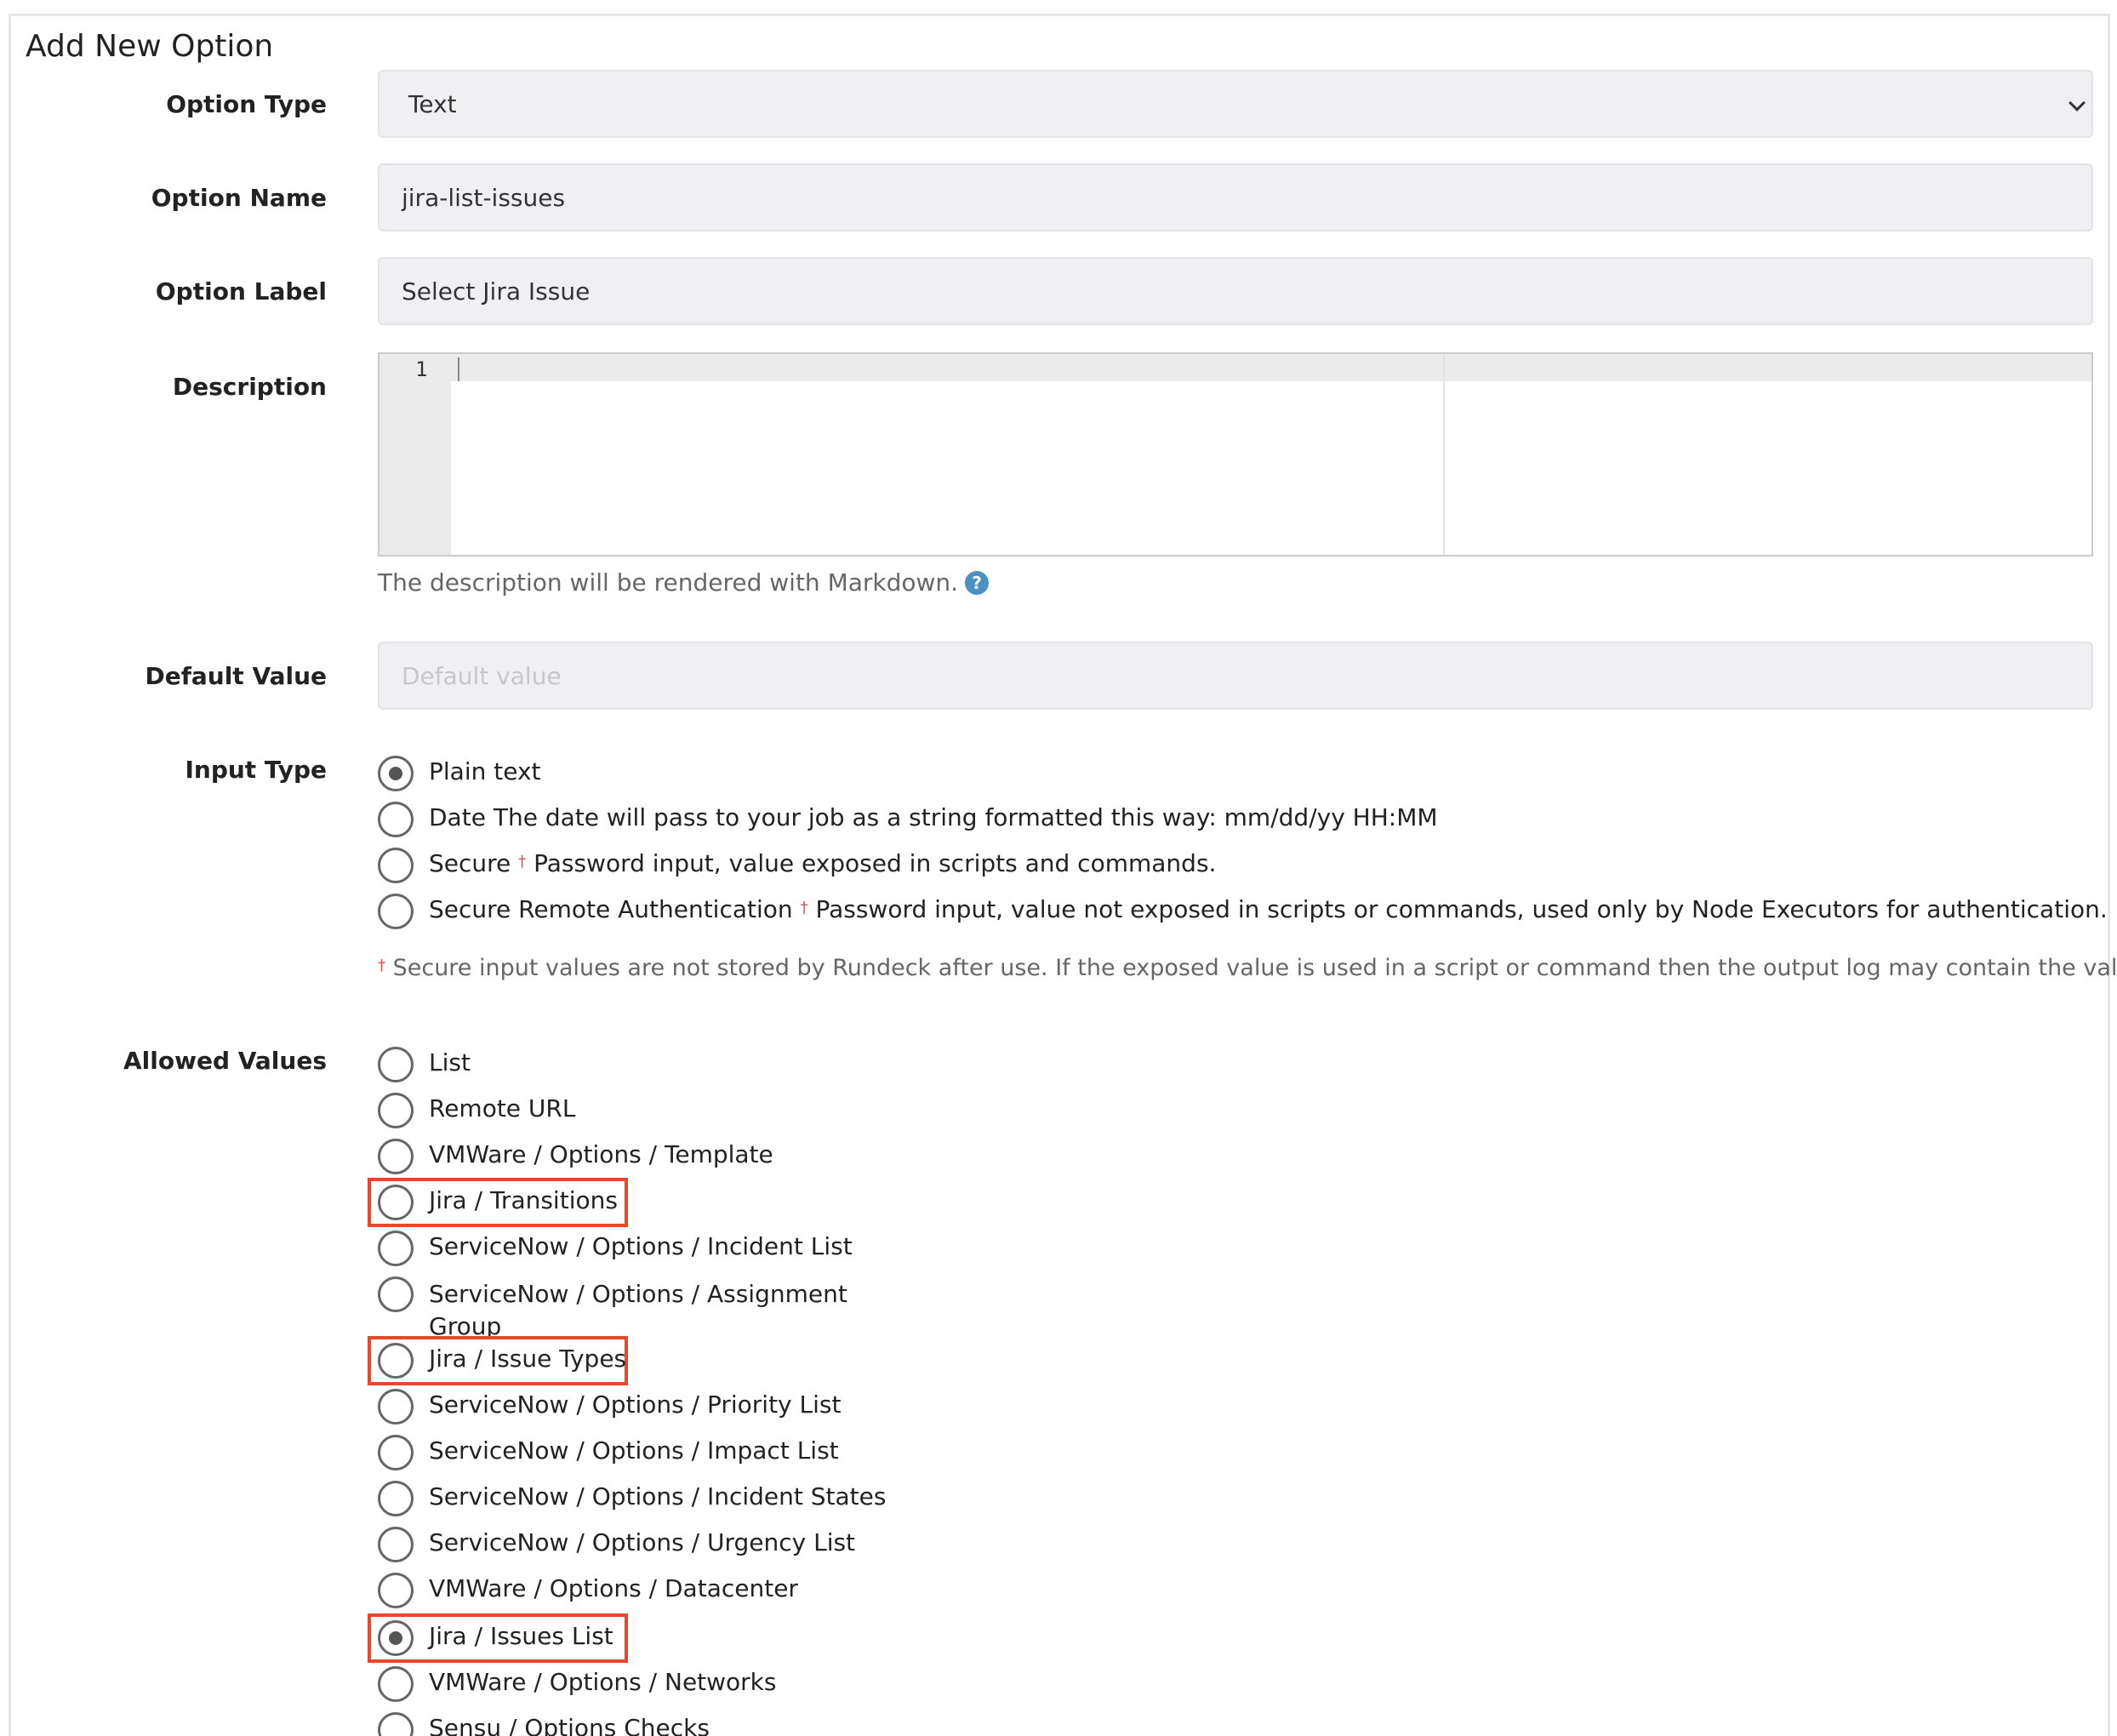  What do you see at coordinates (432, 104) in the screenshot?
I see `option-type-value: Text` at bounding box center [432, 104].